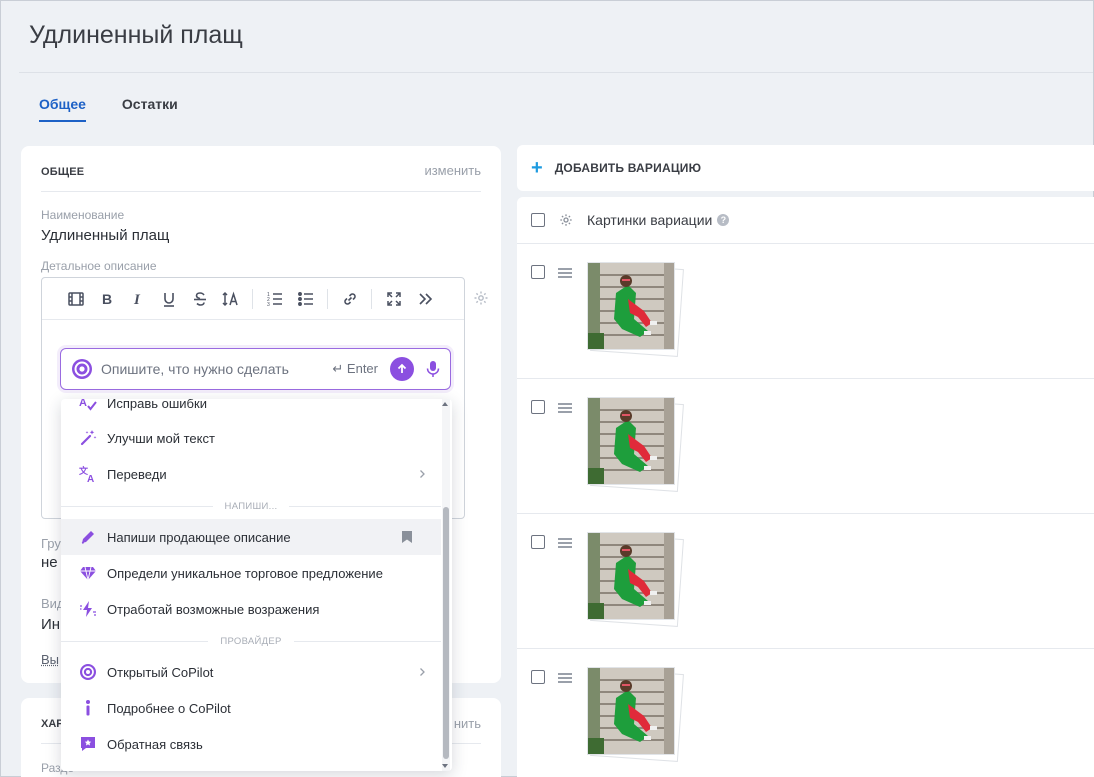 Image resolution: width=1094 pixels, height=777 pixels. What do you see at coordinates (393, 299) in the screenshot?
I see `fullscreen-icon` at bounding box center [393, 299].